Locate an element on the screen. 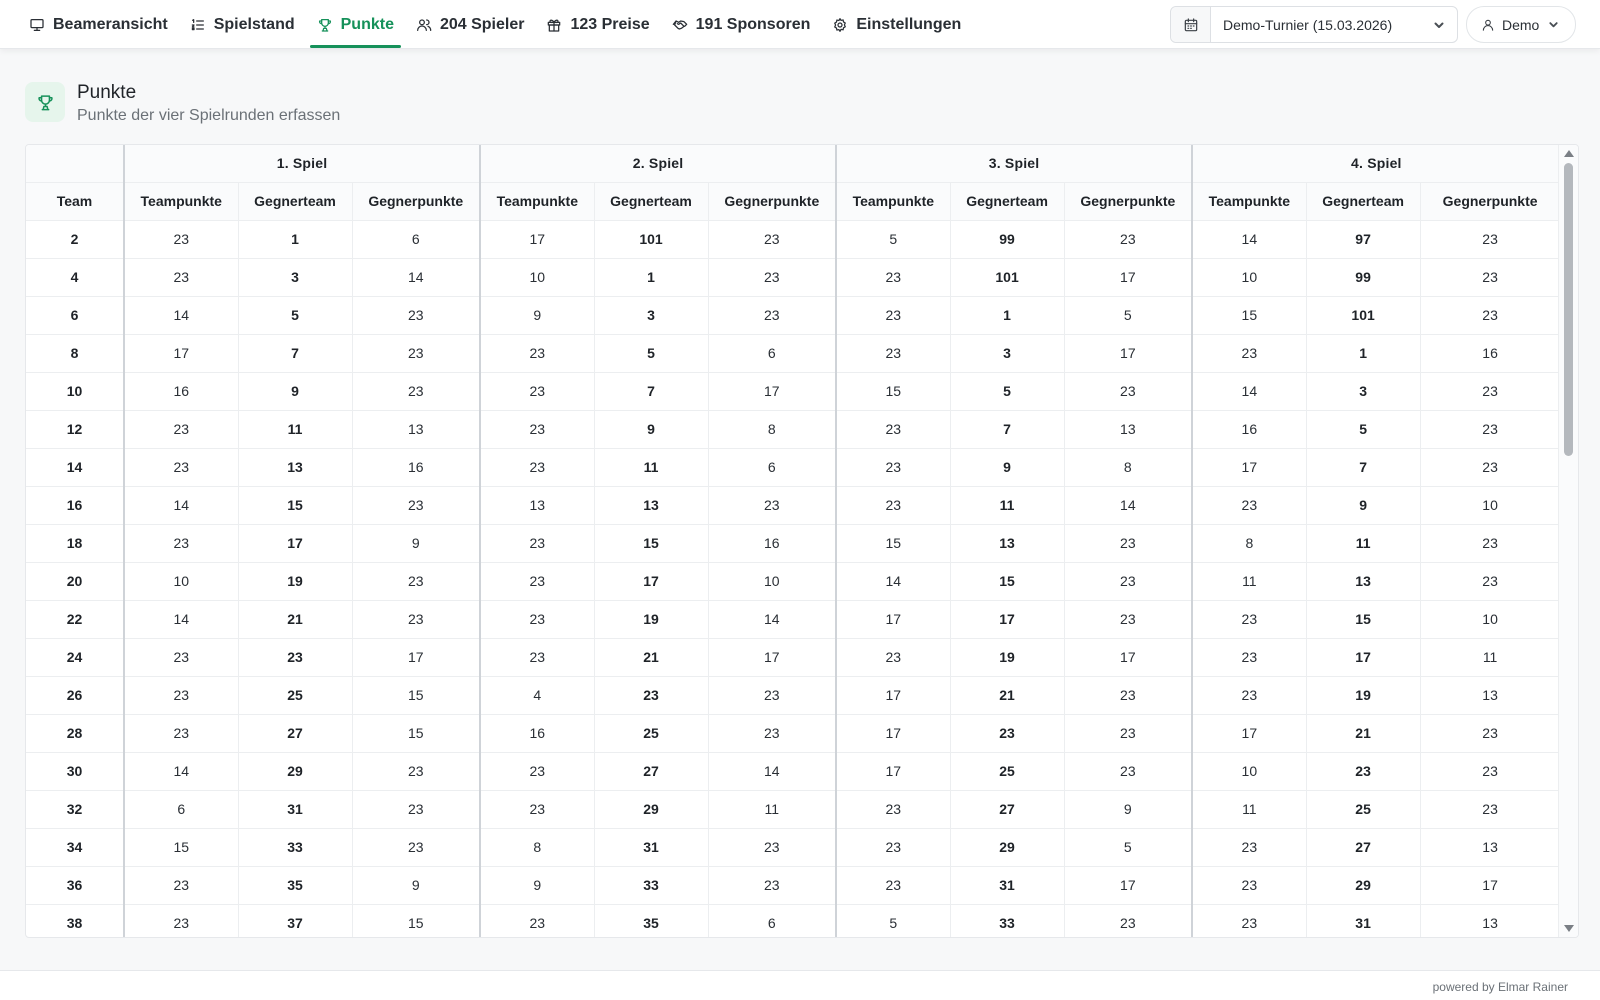  vertical-scrollbar is located at coordinates (1568, 541).